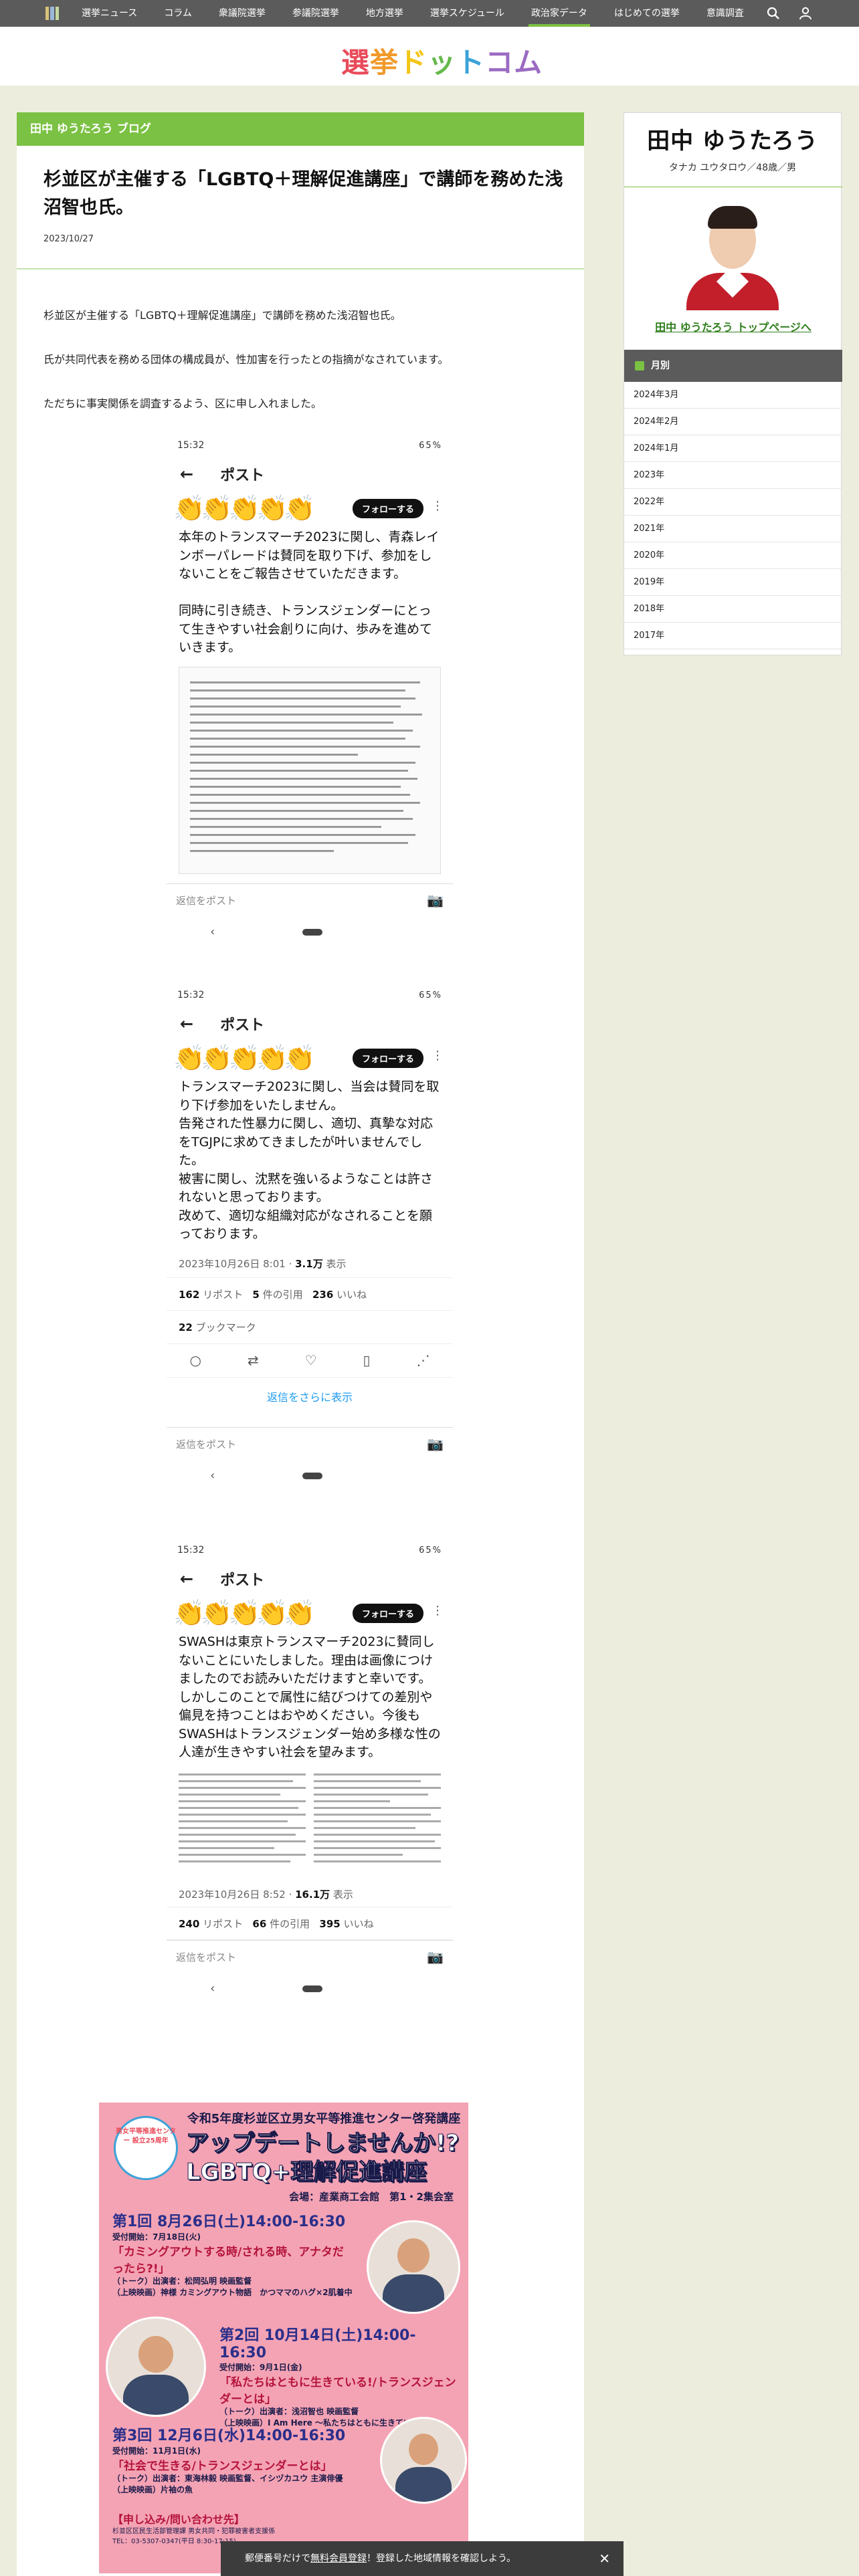  What do you see at coordinates (310, 1823) in the screenshot?
I see `attached-statement-image` at bounding box center [310, 1823].